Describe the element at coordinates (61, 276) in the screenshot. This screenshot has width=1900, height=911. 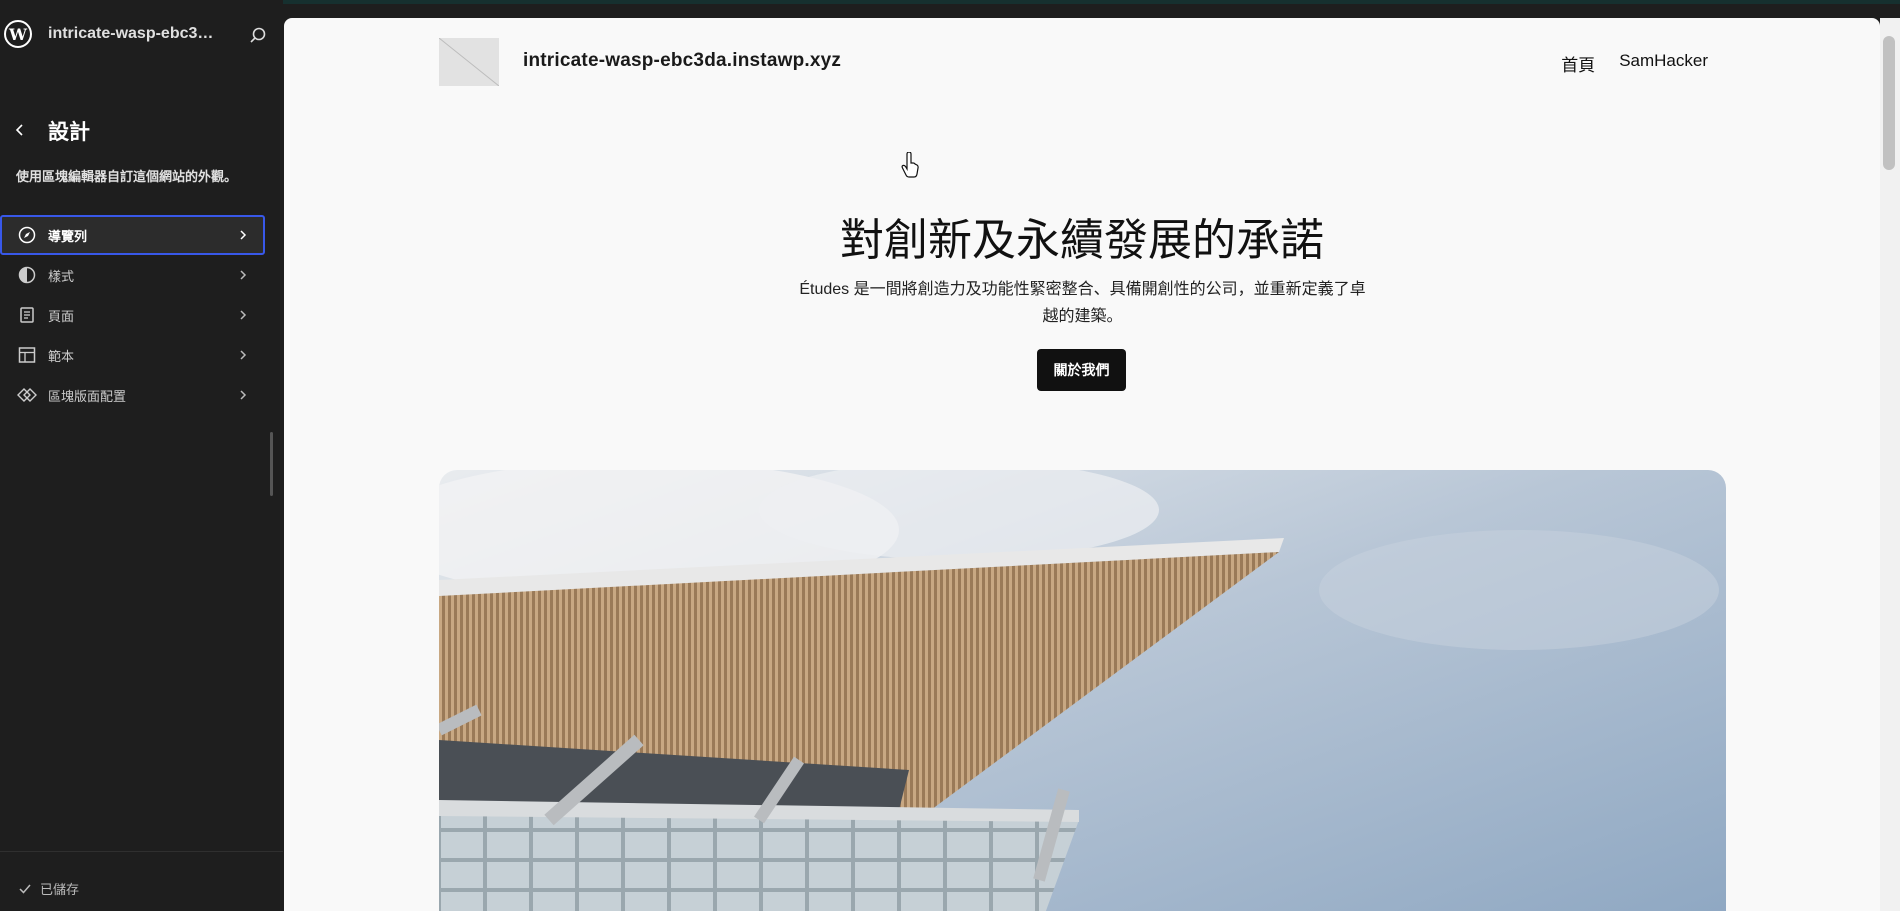
I see `sidebar-item-label: 樣式` at that location.